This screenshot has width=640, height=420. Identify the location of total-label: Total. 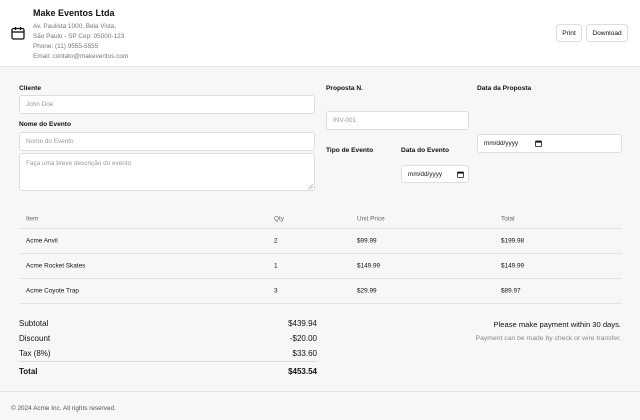
(28, 371).